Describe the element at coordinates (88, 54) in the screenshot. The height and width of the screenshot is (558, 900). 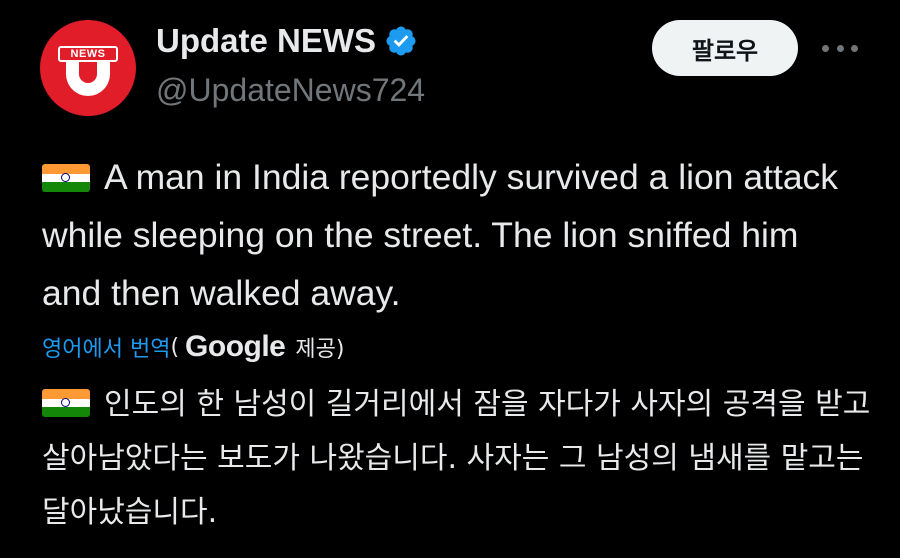
I see `avatar-news-label: NEWS` at that location.